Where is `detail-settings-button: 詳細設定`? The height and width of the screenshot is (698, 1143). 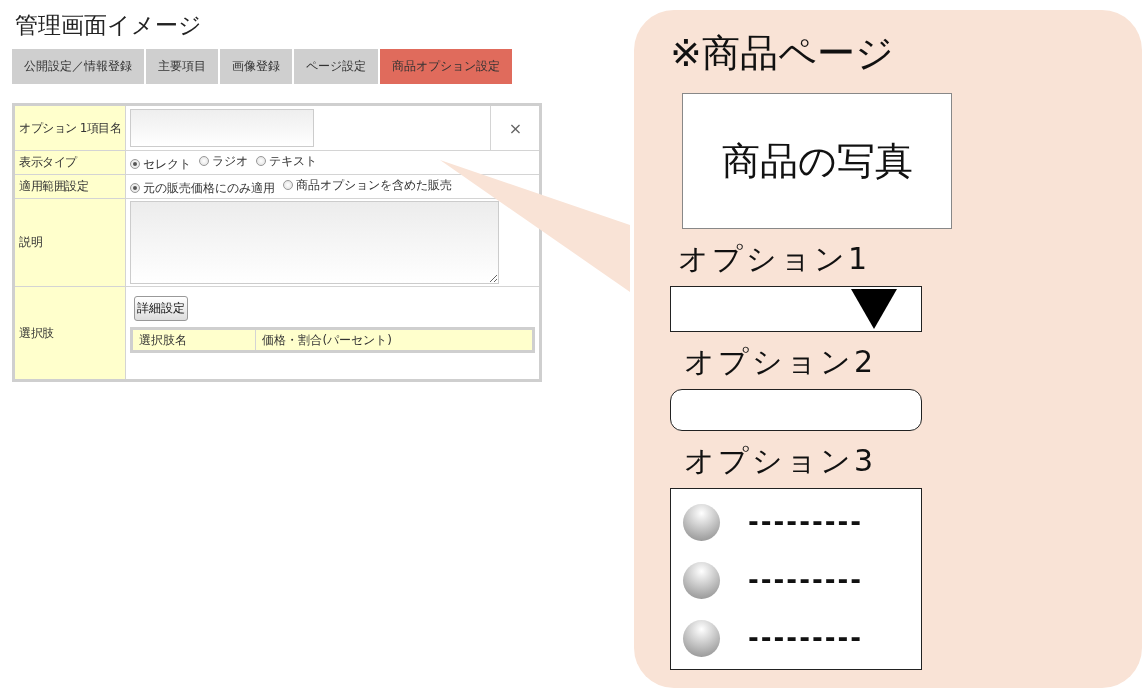 detail-settings-button: 詳細設定 is located at coordinates (161, 308).